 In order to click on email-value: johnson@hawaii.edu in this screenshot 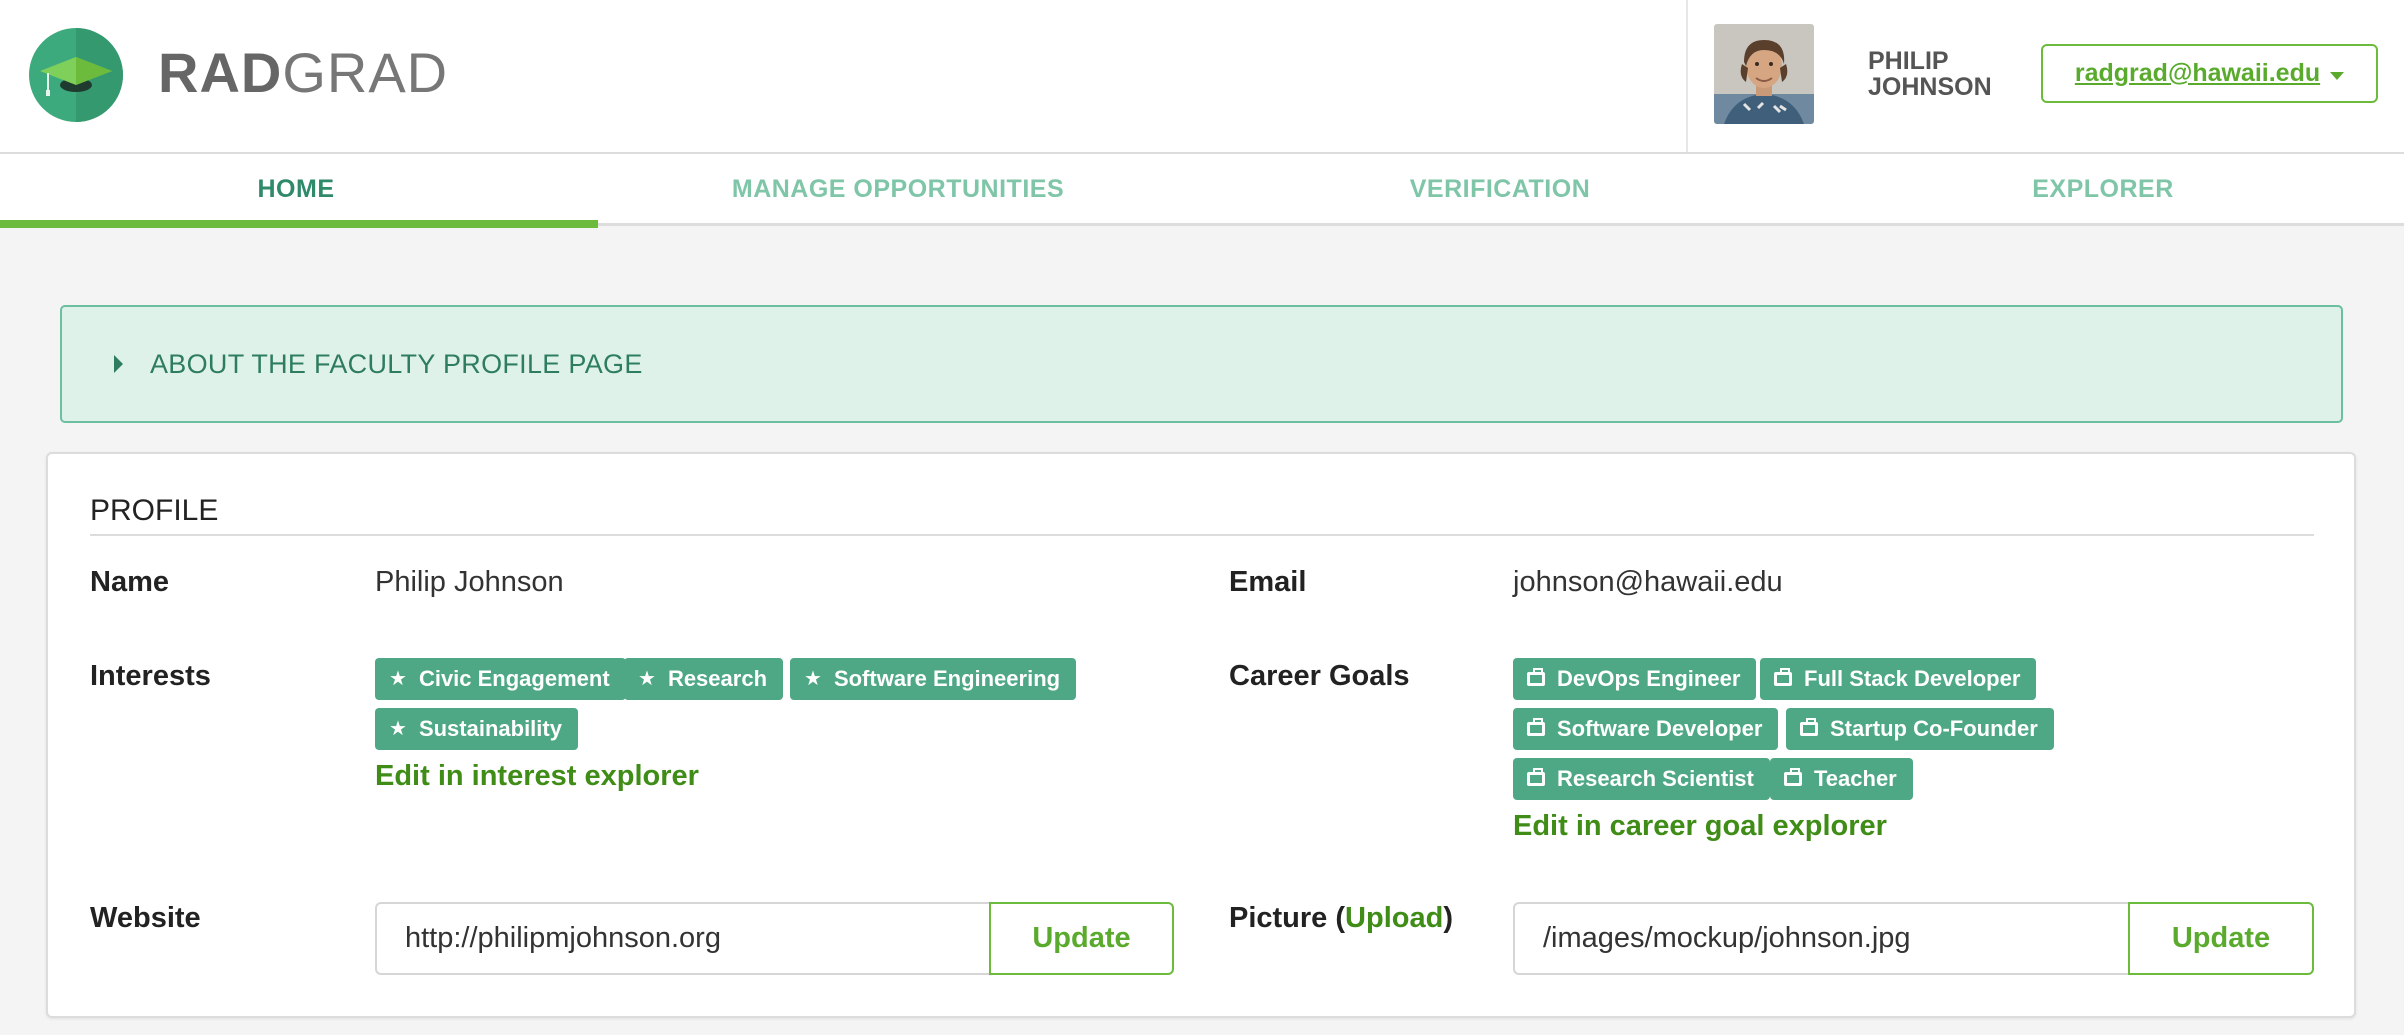, I will do `click(1648, 582)`.